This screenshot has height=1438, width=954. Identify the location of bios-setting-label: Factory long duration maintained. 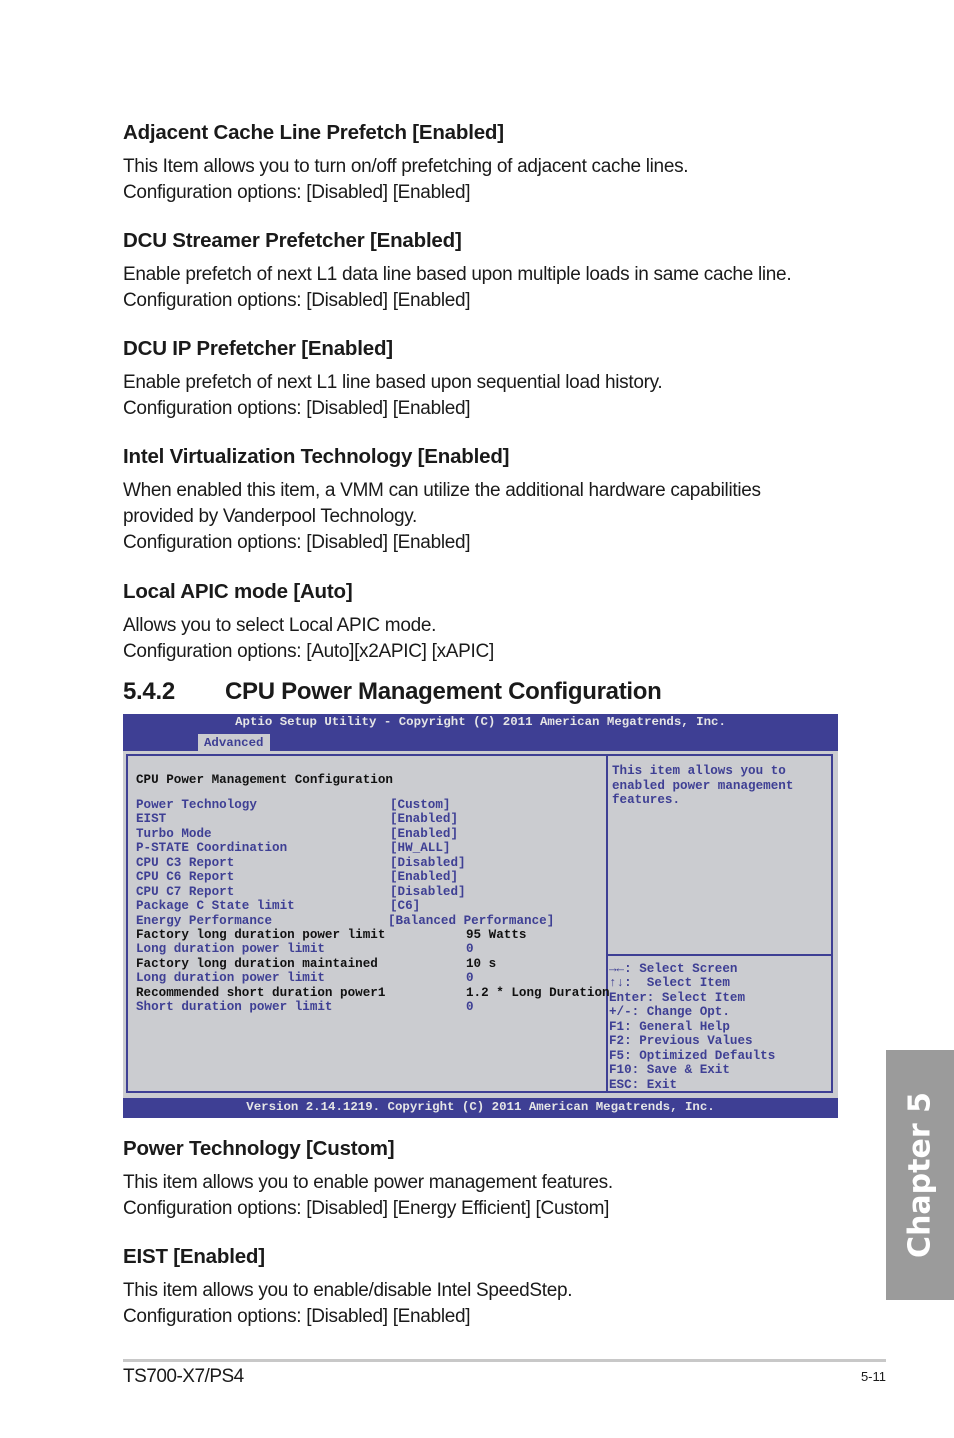
(257, 963).